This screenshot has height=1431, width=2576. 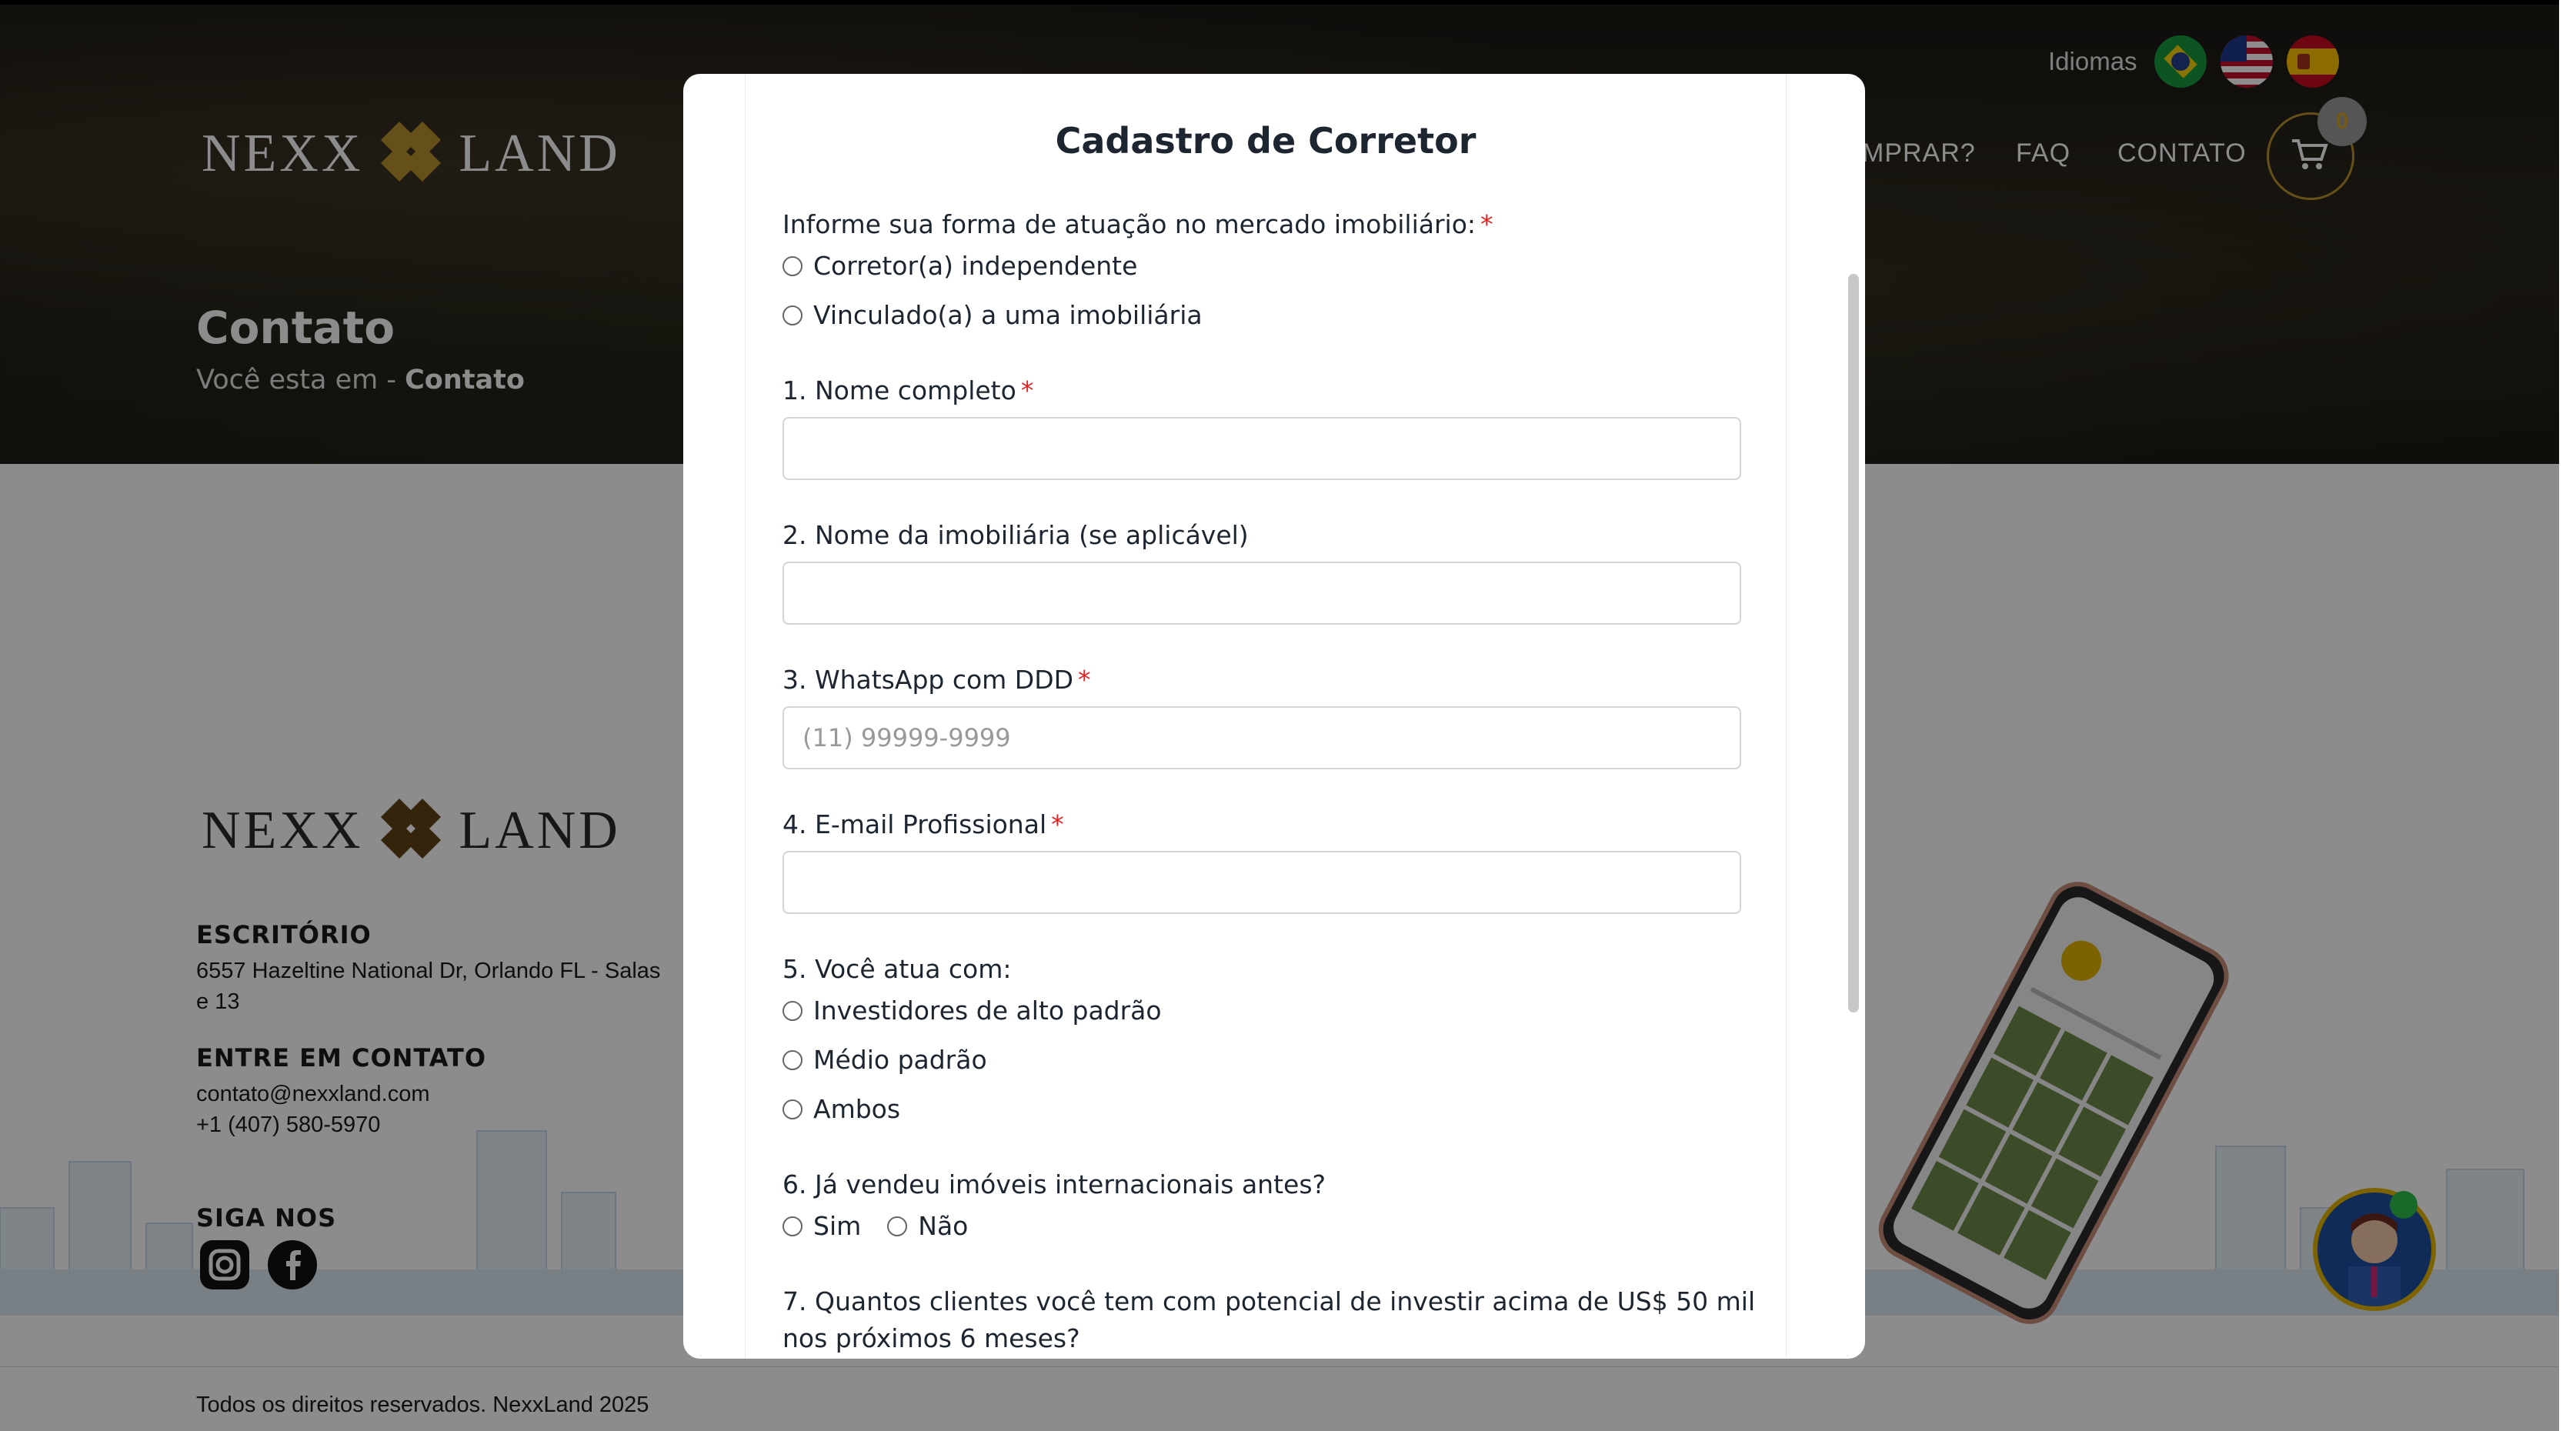 I want to click on question-full-name: 1. Nome completo *, so click(x=908, y=390).